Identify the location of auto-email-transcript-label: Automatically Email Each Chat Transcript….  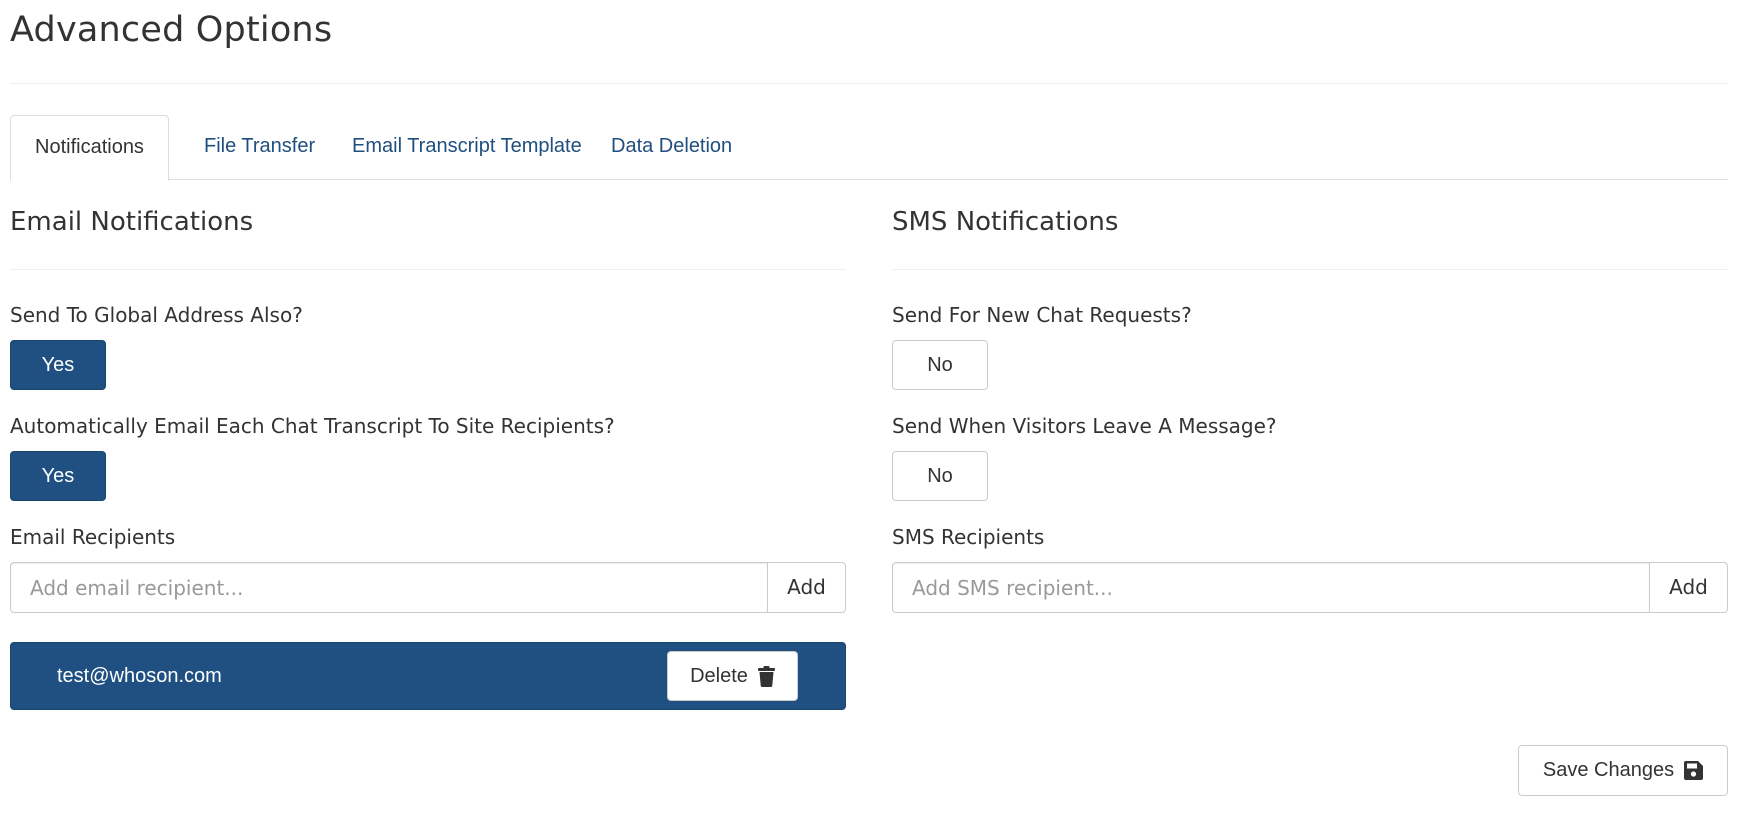
(312, 426).